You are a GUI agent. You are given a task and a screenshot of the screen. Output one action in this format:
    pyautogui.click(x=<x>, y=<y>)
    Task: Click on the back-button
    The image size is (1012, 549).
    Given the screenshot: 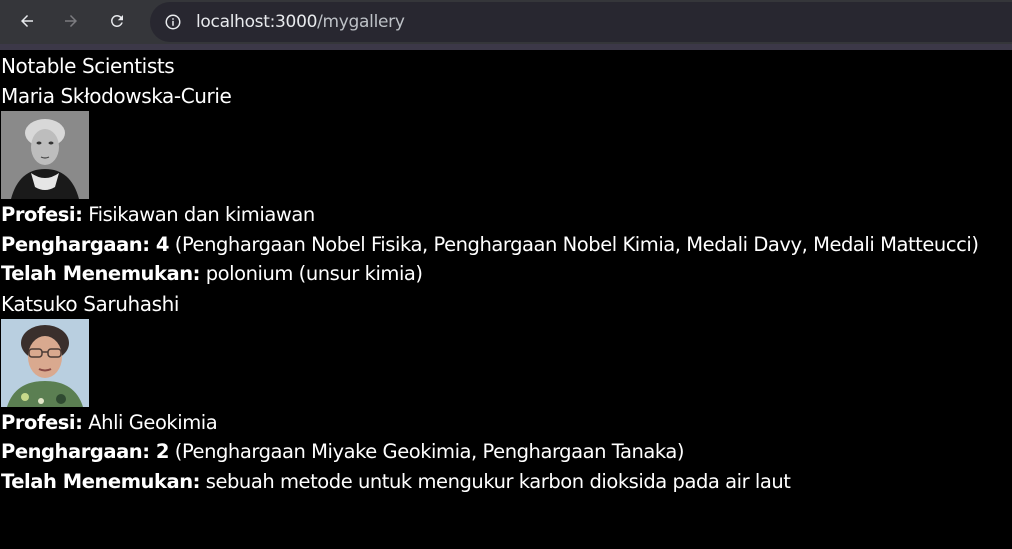 What is the action you would take?
    pyautogui.click(x=27, y=21)
    